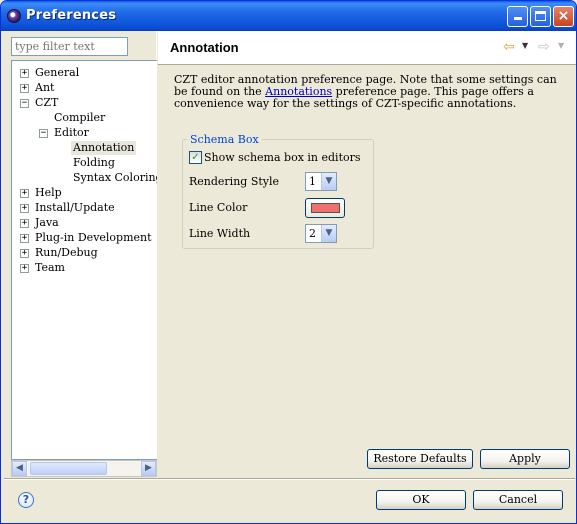 The height and width of the screenshot is (524, 577). What do you see at coordinates (312, 181) in the screenshot?
I see `rendering-style-value: 1` at bounding box center [312, 181].